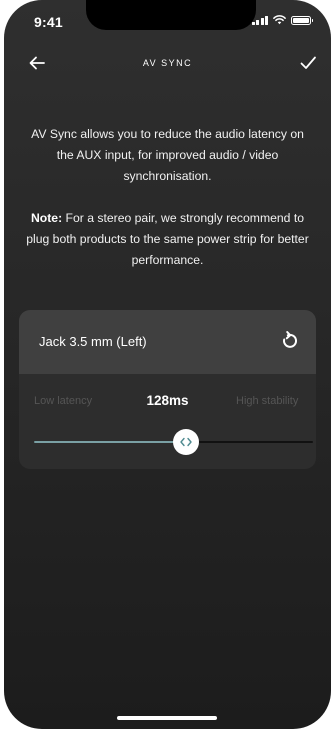 The width and height of the screenshot is (335, 729). Describe the element at coordinates (267, 401) in the screenshot. I see `high-stability-label: High stability` at that location.